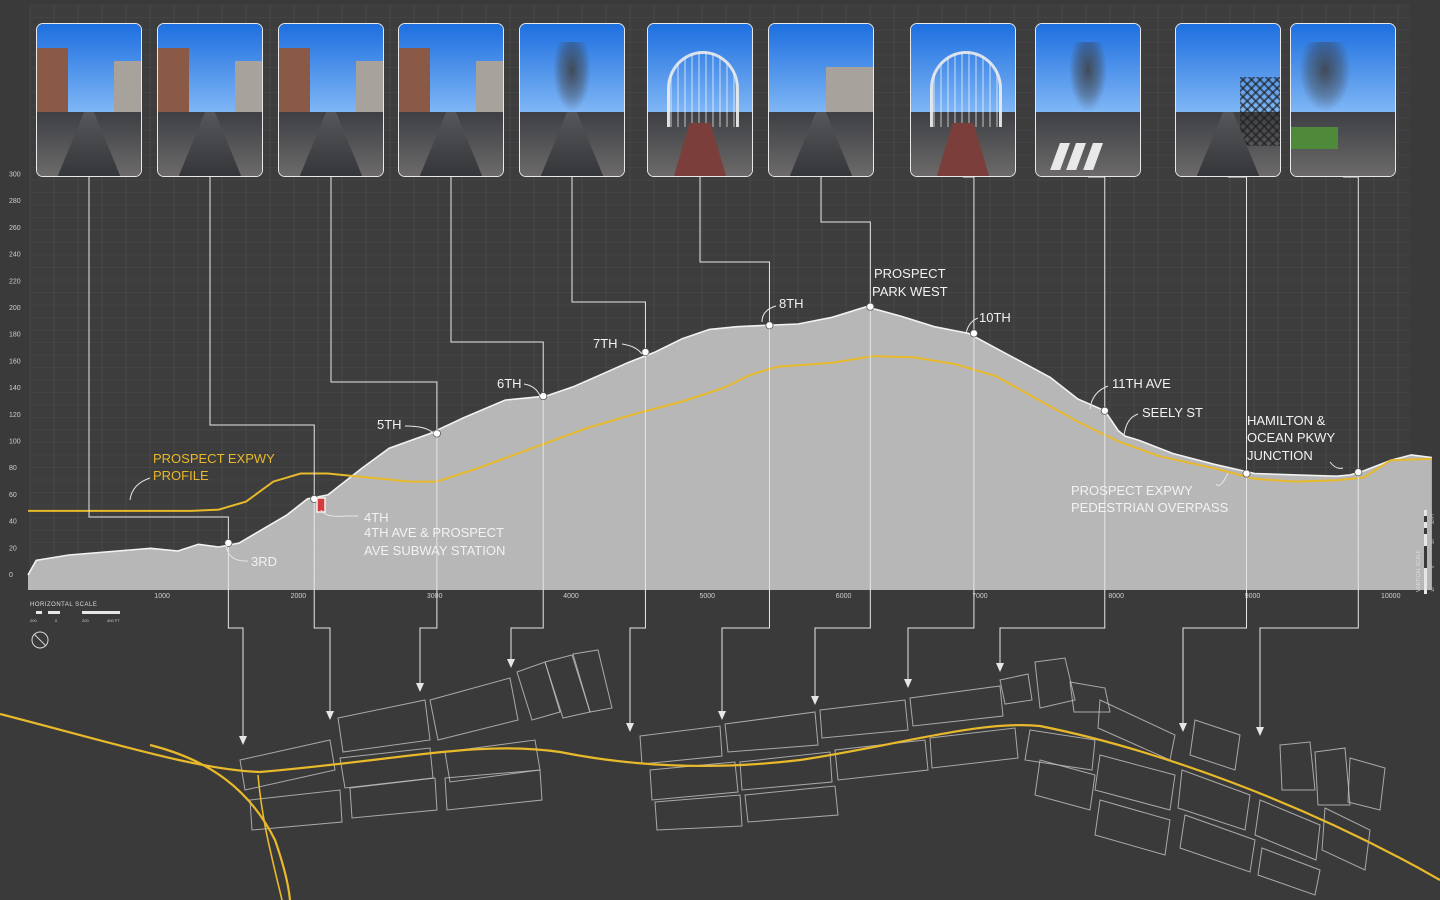 This screenshot has width=1440, height=900. I want to click on label-hamilton-3: JUNCTION, so click(1280, 455).